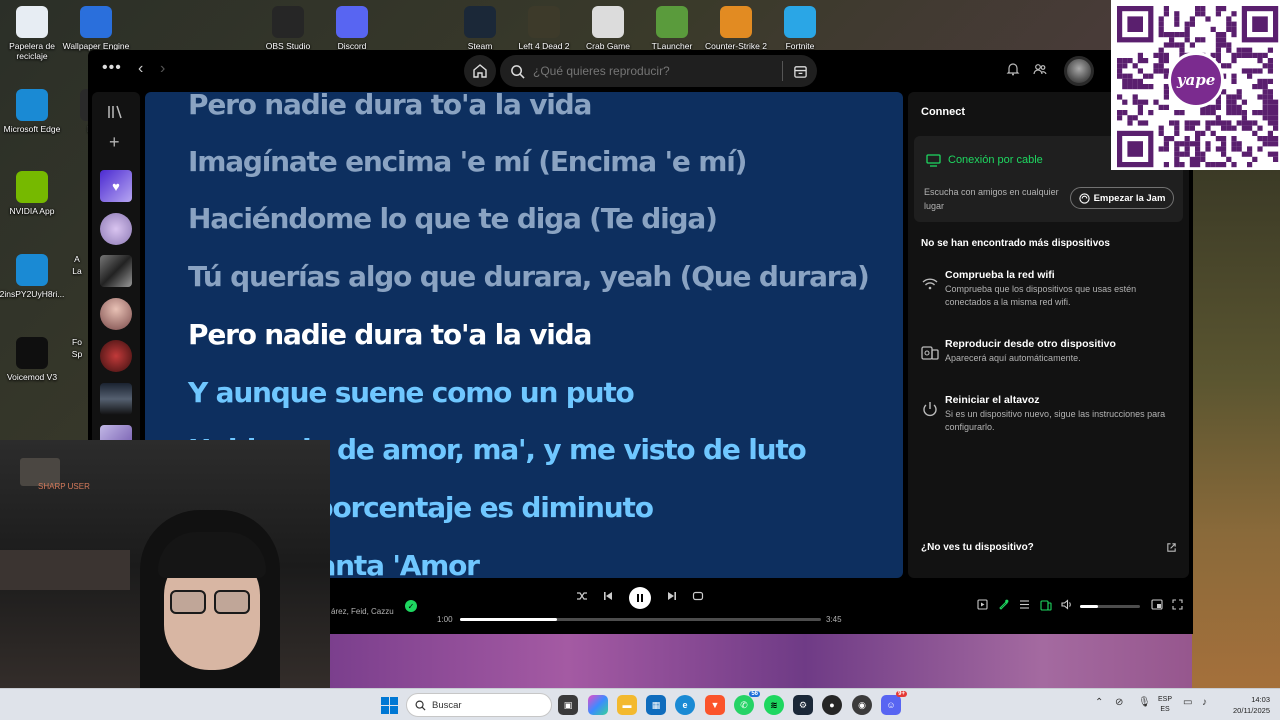 The width and height of the screenshot is (1280, 720). What do you see at coordinates (672, 596) in the screenshot?
I see `next-icon` at bounding box center [672, 596].